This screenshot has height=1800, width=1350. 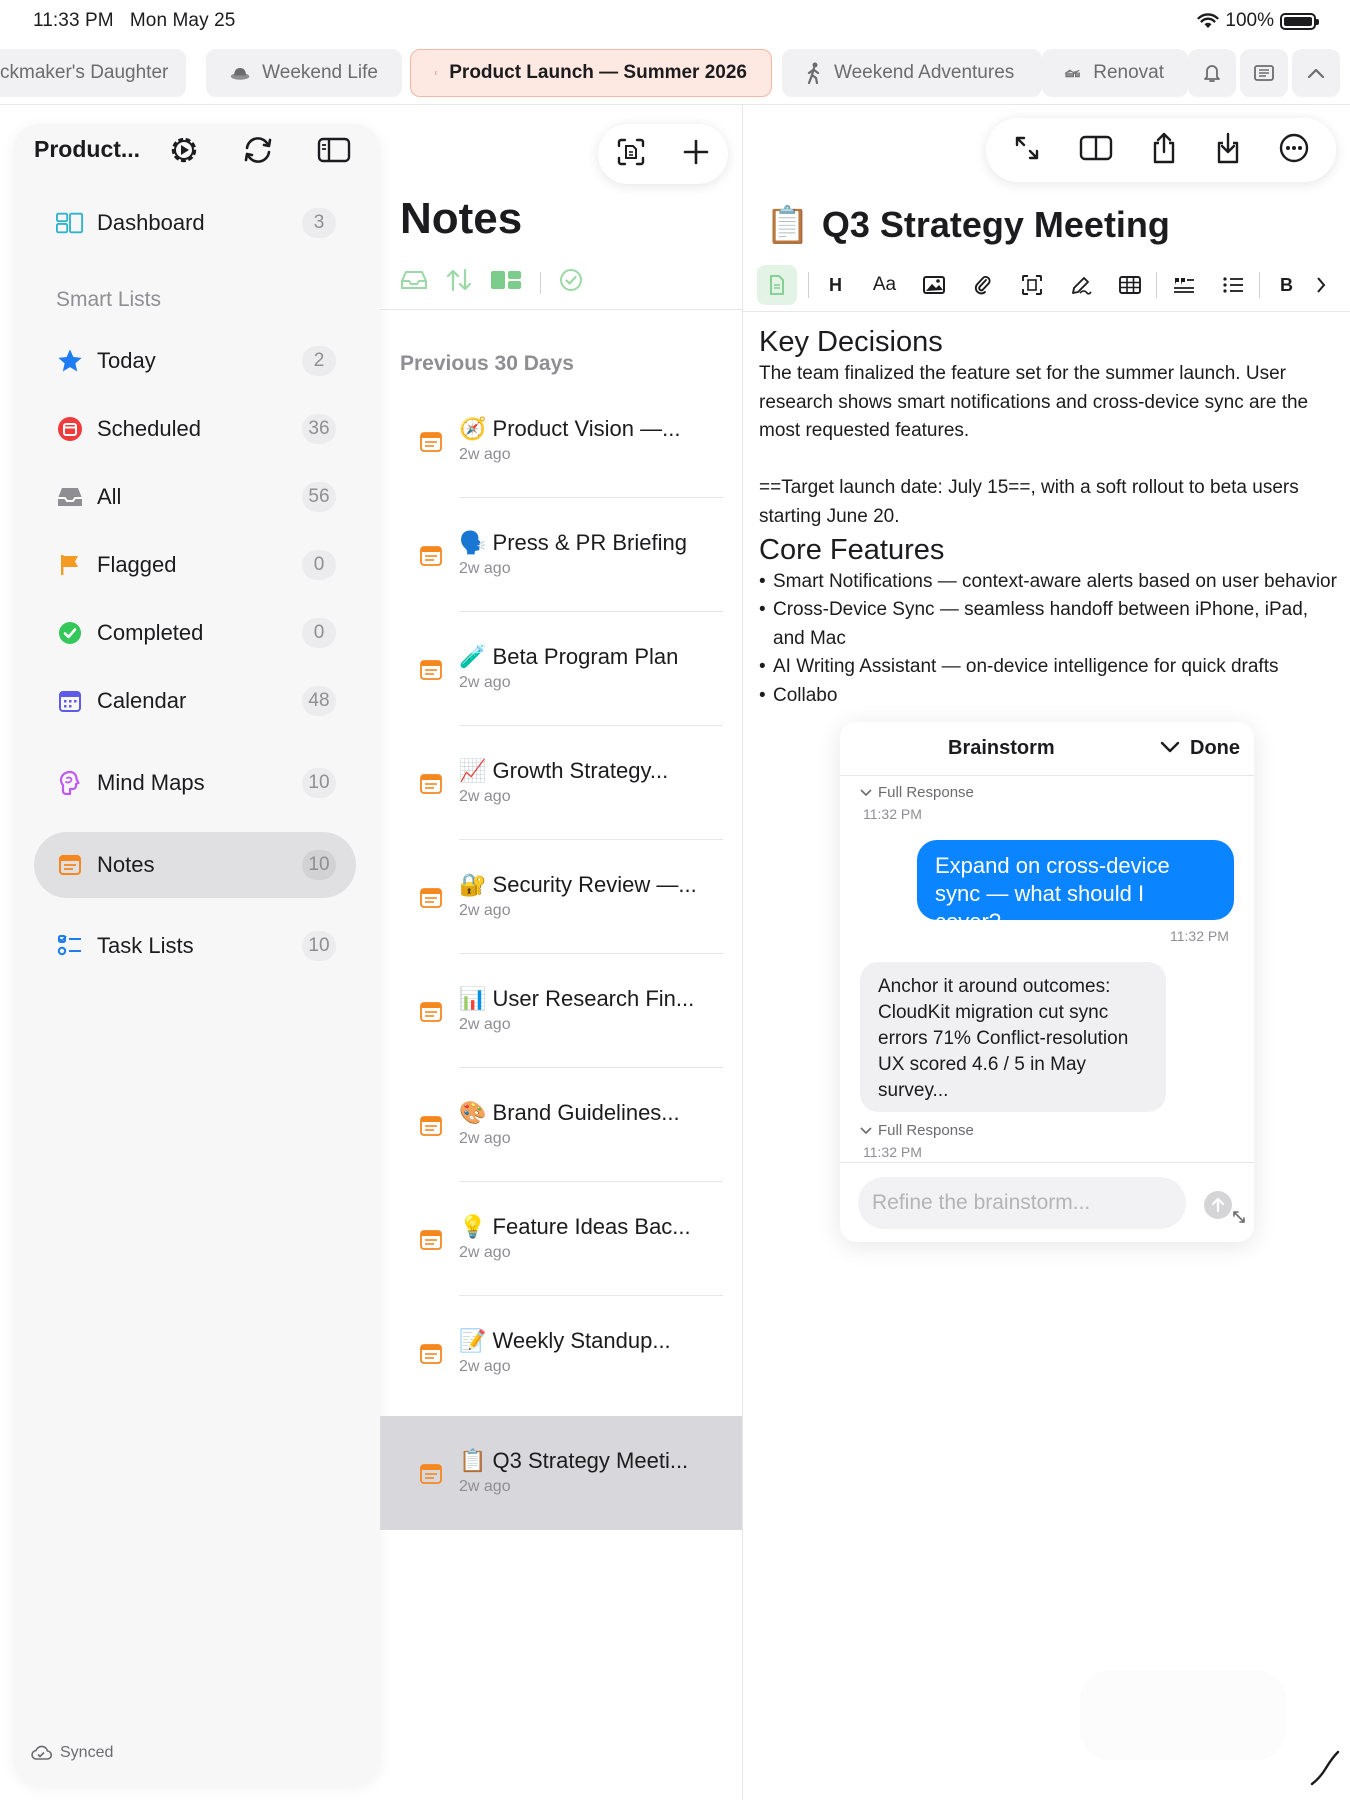 I want to click on attach-button, so click(x=982, y=285).